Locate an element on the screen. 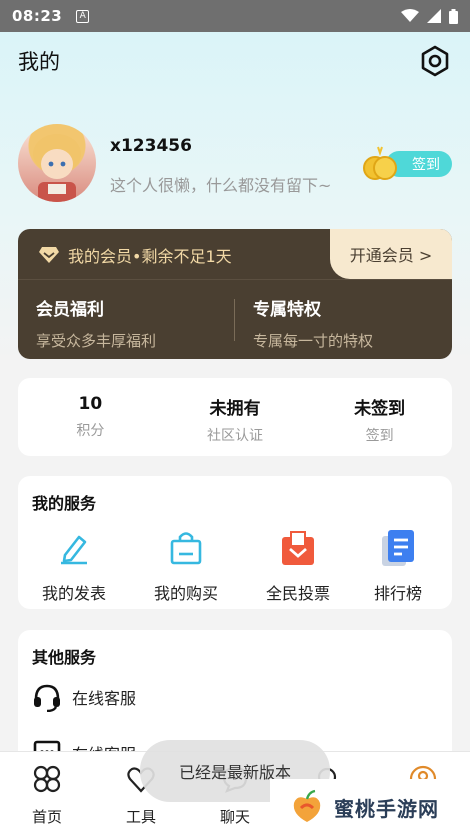 The height and width of the screenshot is (835, 470). stat-value: 未拥有 is located at coordinates (235, 409).